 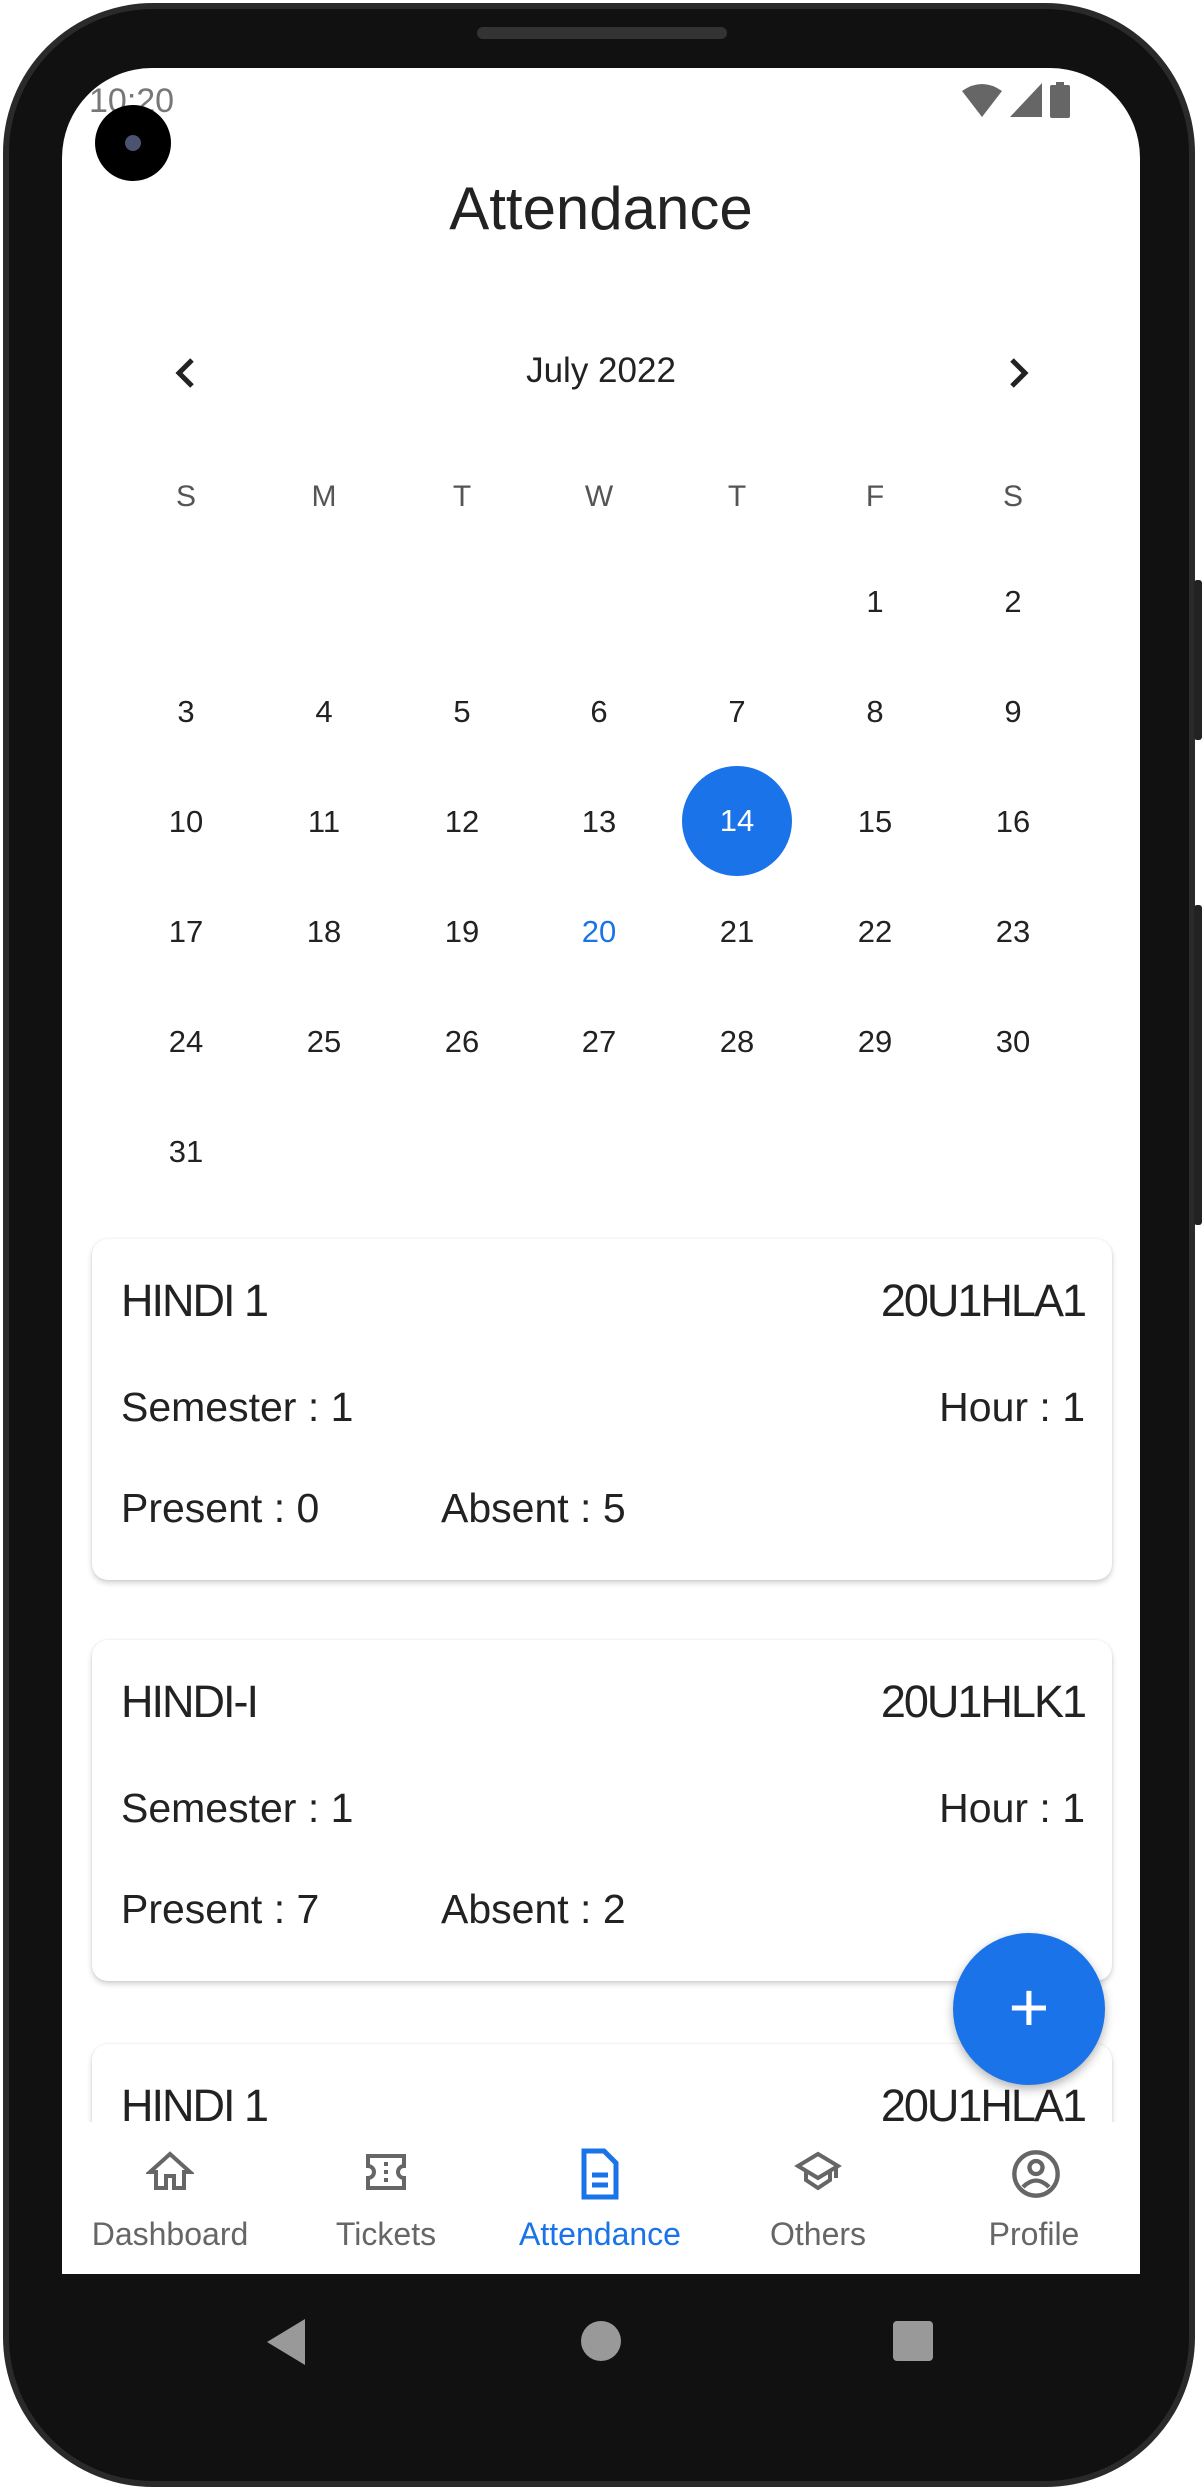 I want to click on calendar-day-21: 21, so click(x=737, y=932).